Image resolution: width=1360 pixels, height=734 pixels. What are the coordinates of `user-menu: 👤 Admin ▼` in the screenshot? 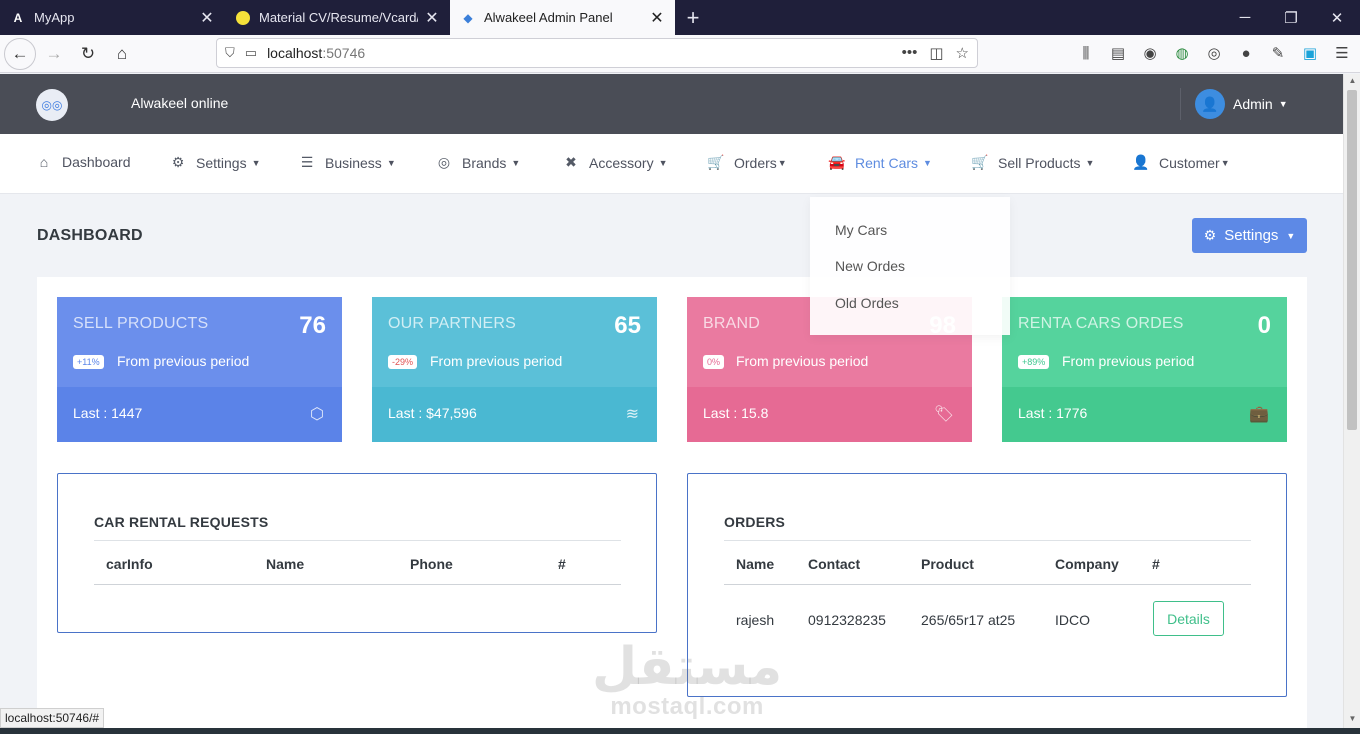 It's located at (1241, 104).